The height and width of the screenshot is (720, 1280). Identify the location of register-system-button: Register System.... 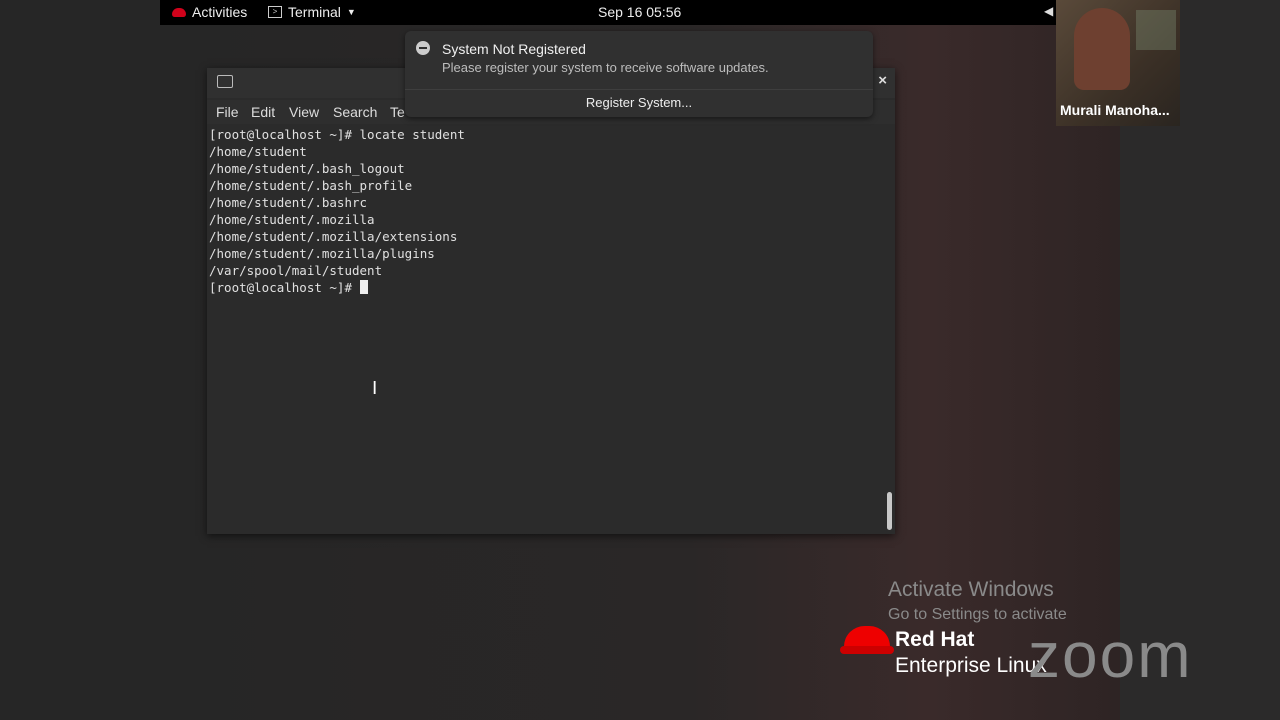
(639, 103).